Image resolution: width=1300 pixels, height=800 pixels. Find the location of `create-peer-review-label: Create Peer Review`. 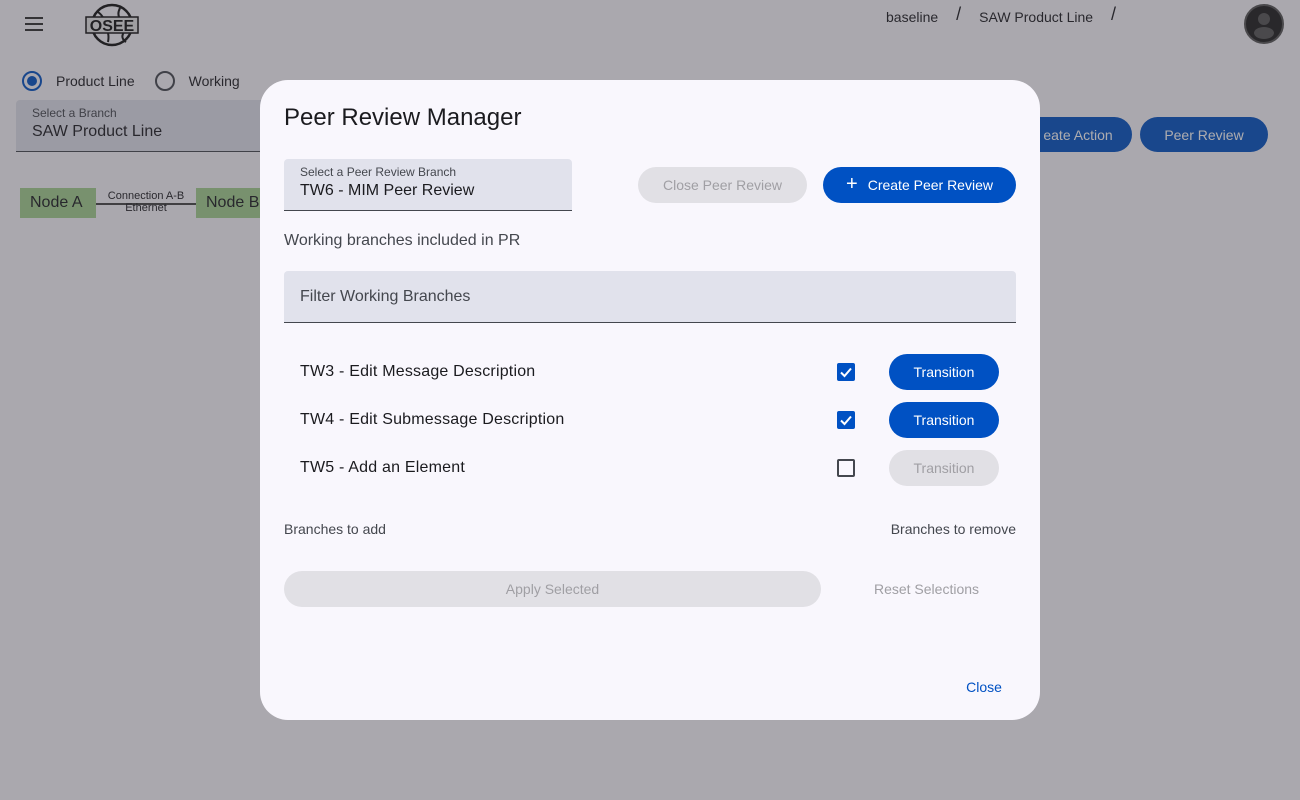

create-peer-review-label: Create Peer Review is located at coordinates (930, 185).